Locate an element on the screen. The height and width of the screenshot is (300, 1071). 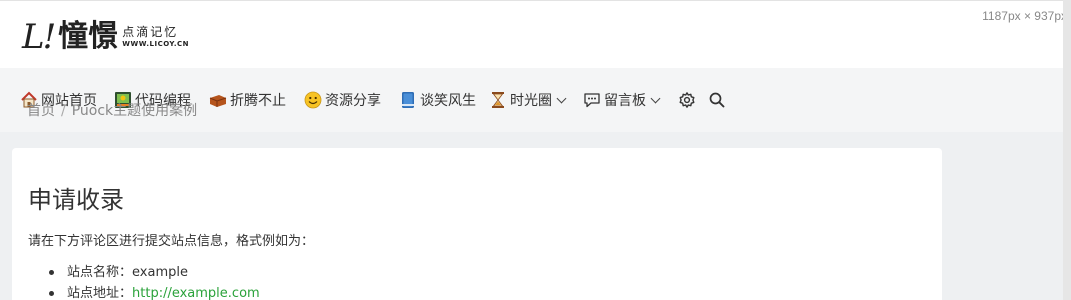
smiley-icon is located at coordinates (313, 100).